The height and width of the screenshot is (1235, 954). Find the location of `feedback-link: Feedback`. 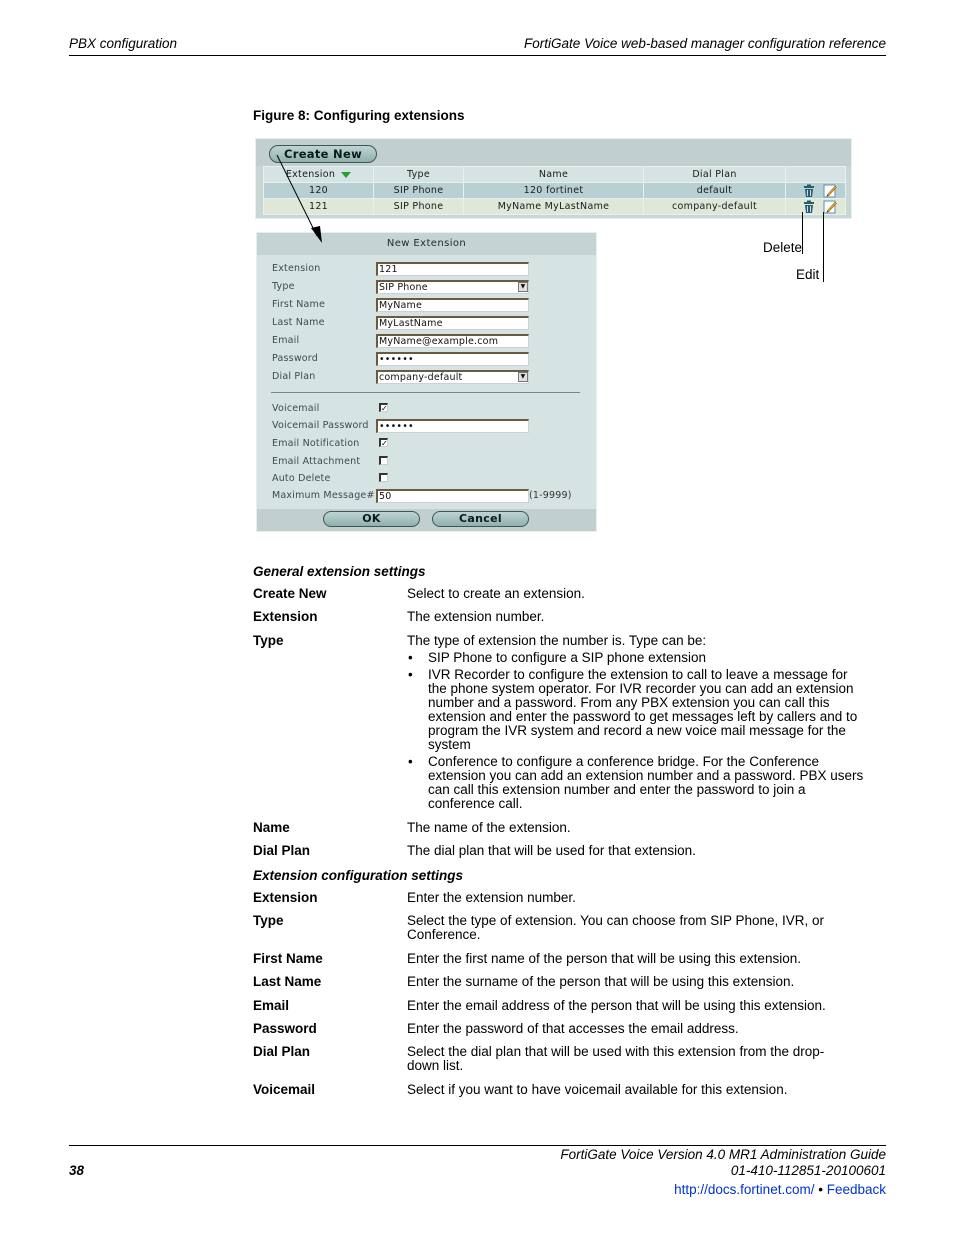

feedback-link: Feedback is located at coordinates (856, 1189).